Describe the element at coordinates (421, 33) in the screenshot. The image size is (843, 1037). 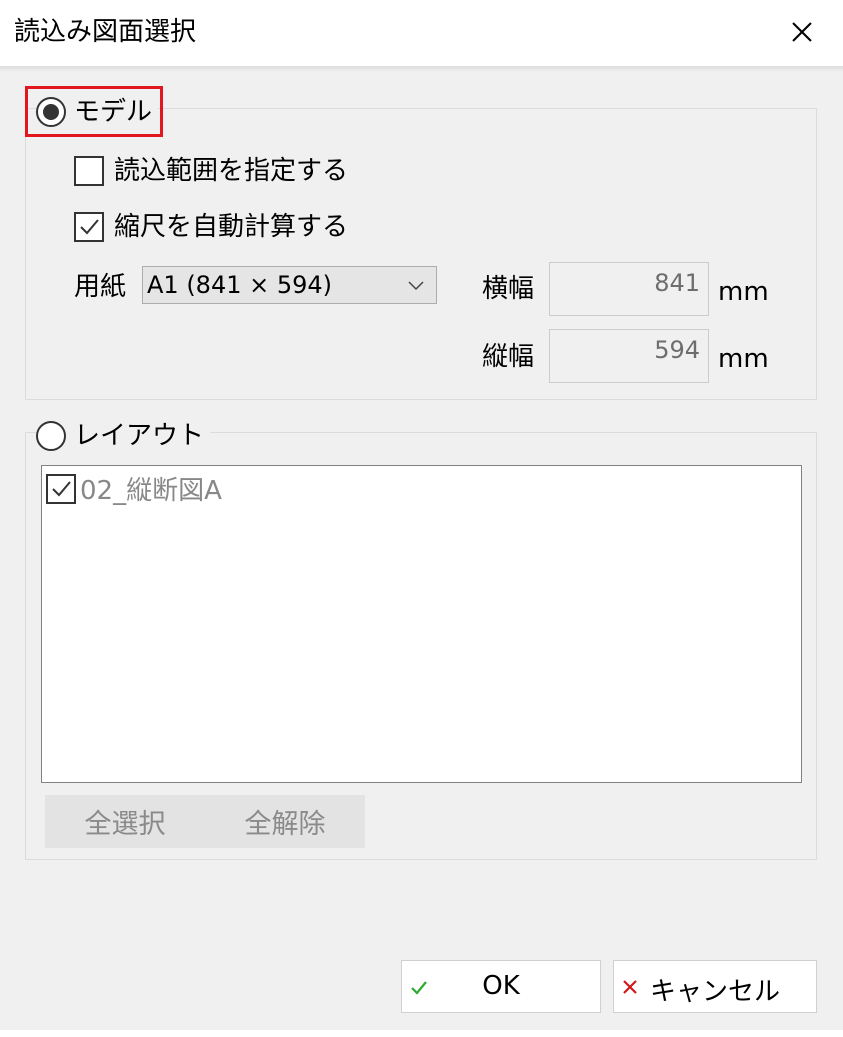
I see `title-bar: 読込み図面選択` at that location.